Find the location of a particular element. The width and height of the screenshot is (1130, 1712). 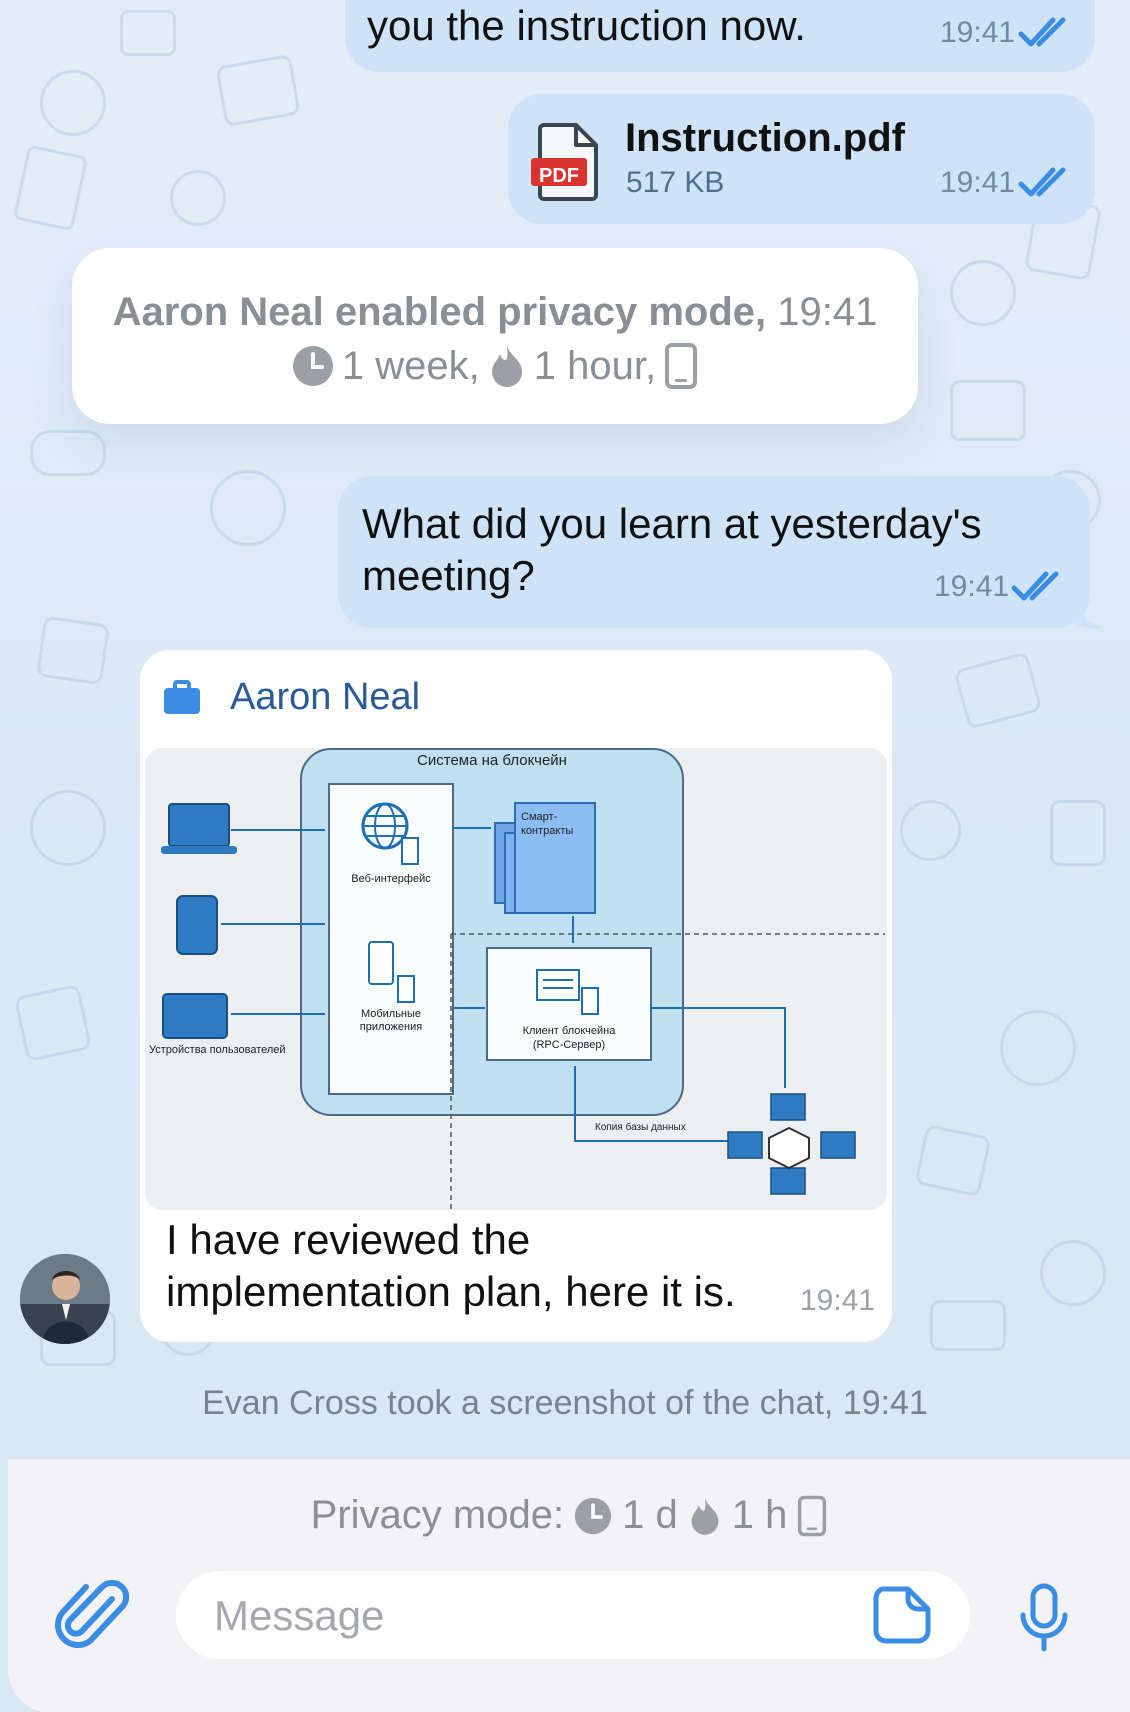

file-message: PDF Instruction.pdf 517 KB 19:41 is located at coordinates (801, 159).